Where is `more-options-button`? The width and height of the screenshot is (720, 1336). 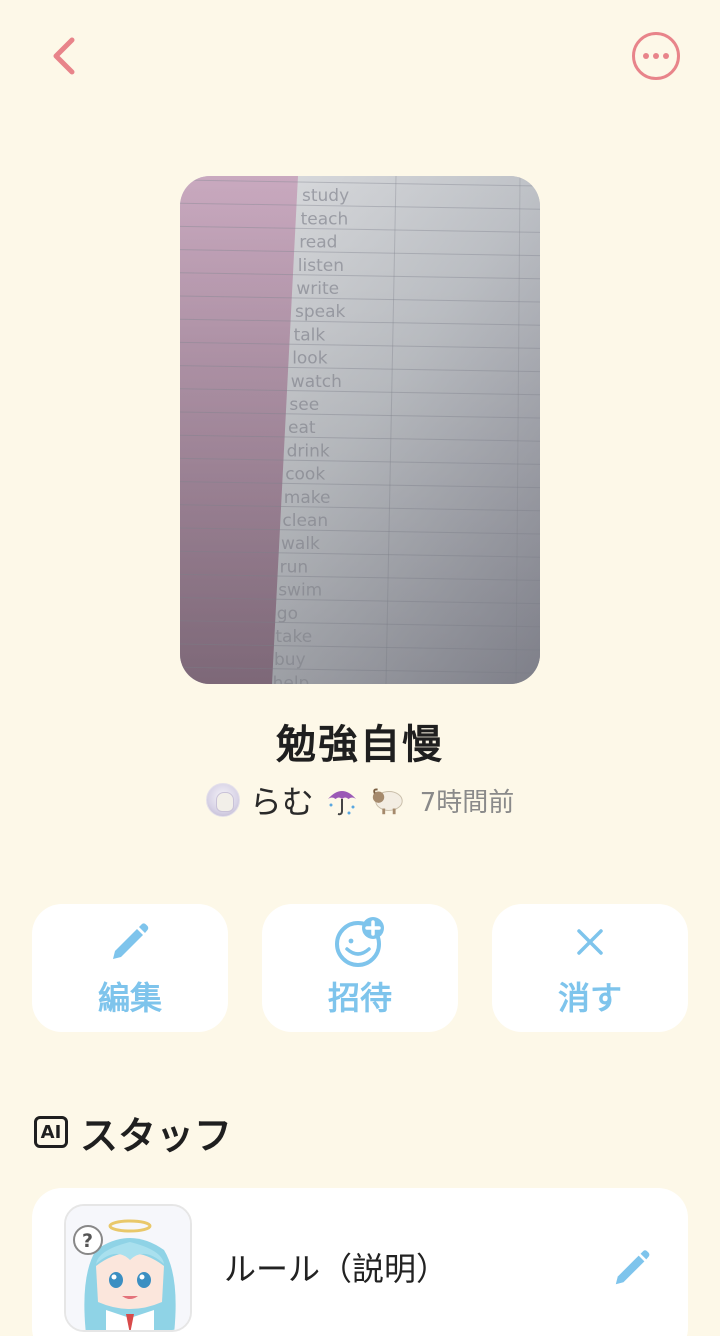 more-options-button is located at coordinates (656, 56).